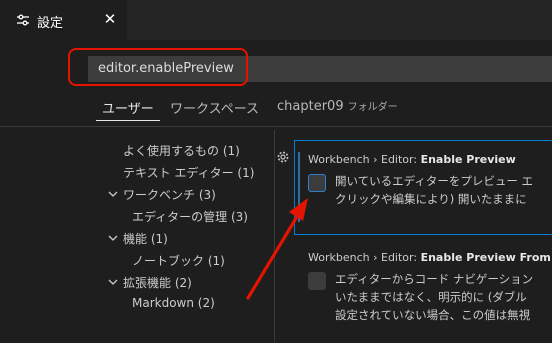 The height and width of the screenshot is (343, 552). I want to click on toc-item-extensions: 拡張機能 (2), so click(157, 282).